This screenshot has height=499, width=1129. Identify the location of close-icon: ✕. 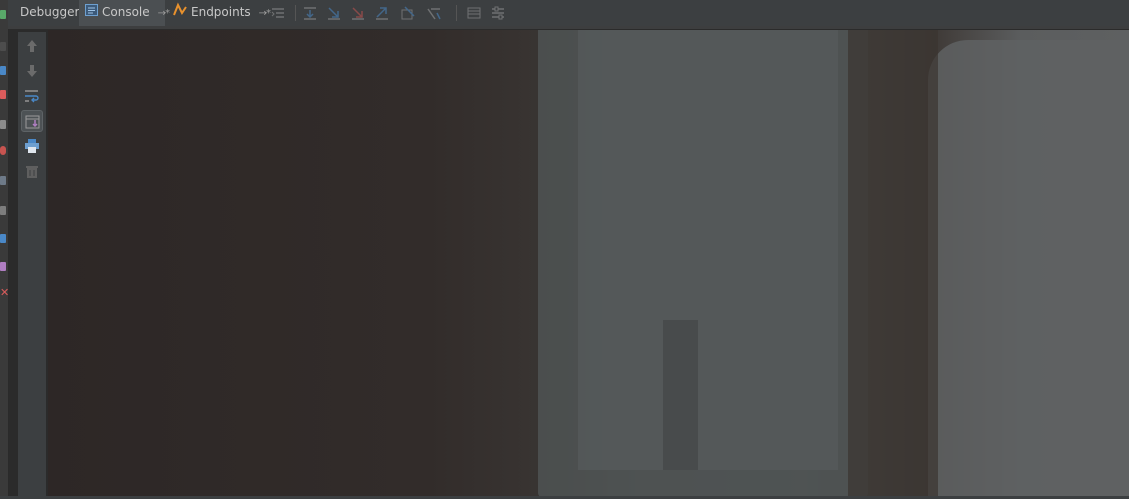
(4, 292).